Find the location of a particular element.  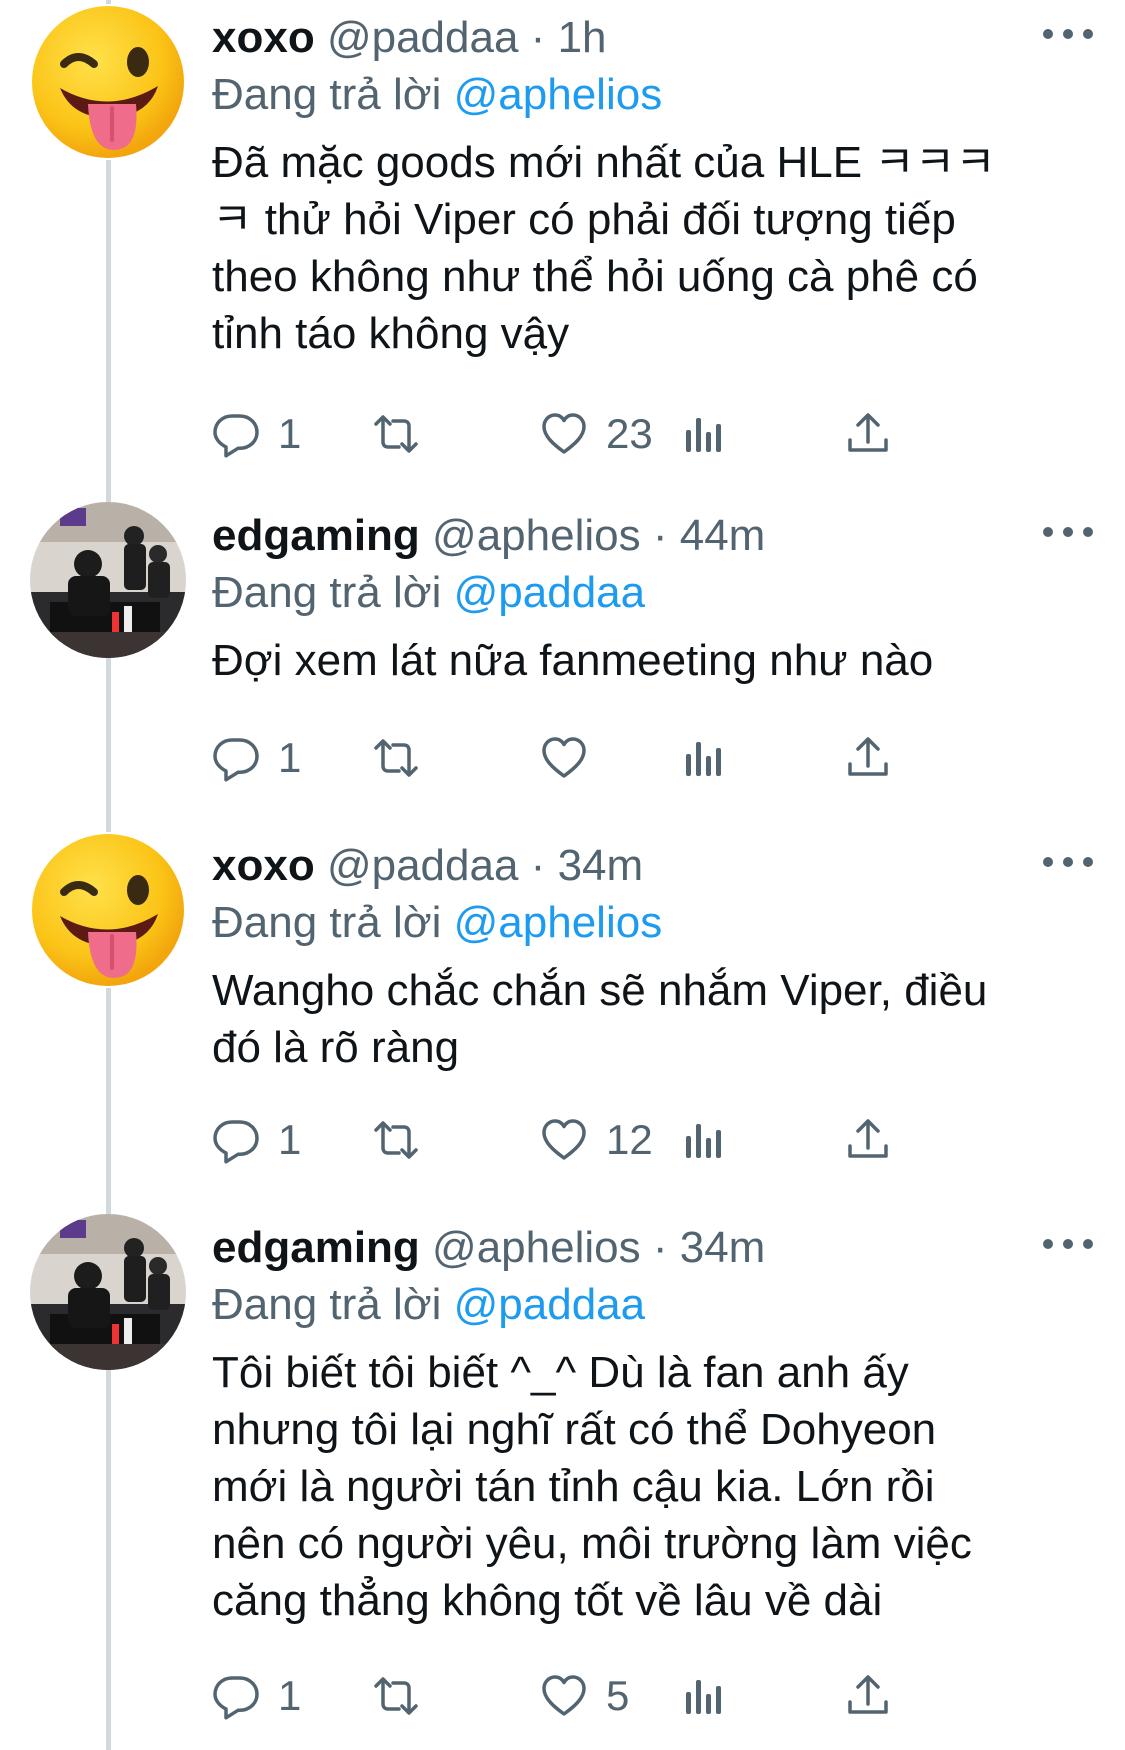

like-button: 12 is located at coordinates (596, 1140).